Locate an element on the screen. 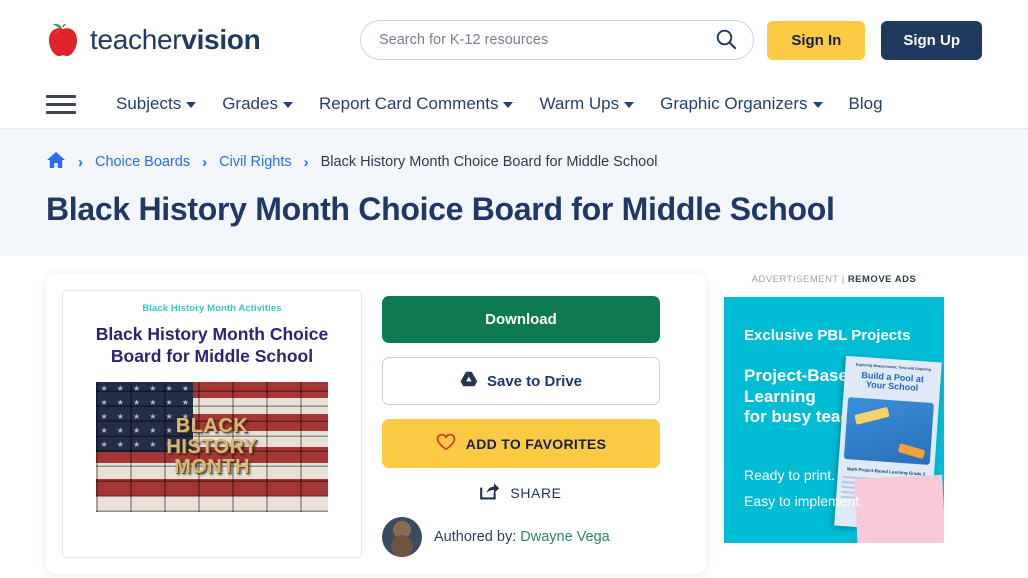  logo-wordmark: teachervision is located at coordinates (175, 40).